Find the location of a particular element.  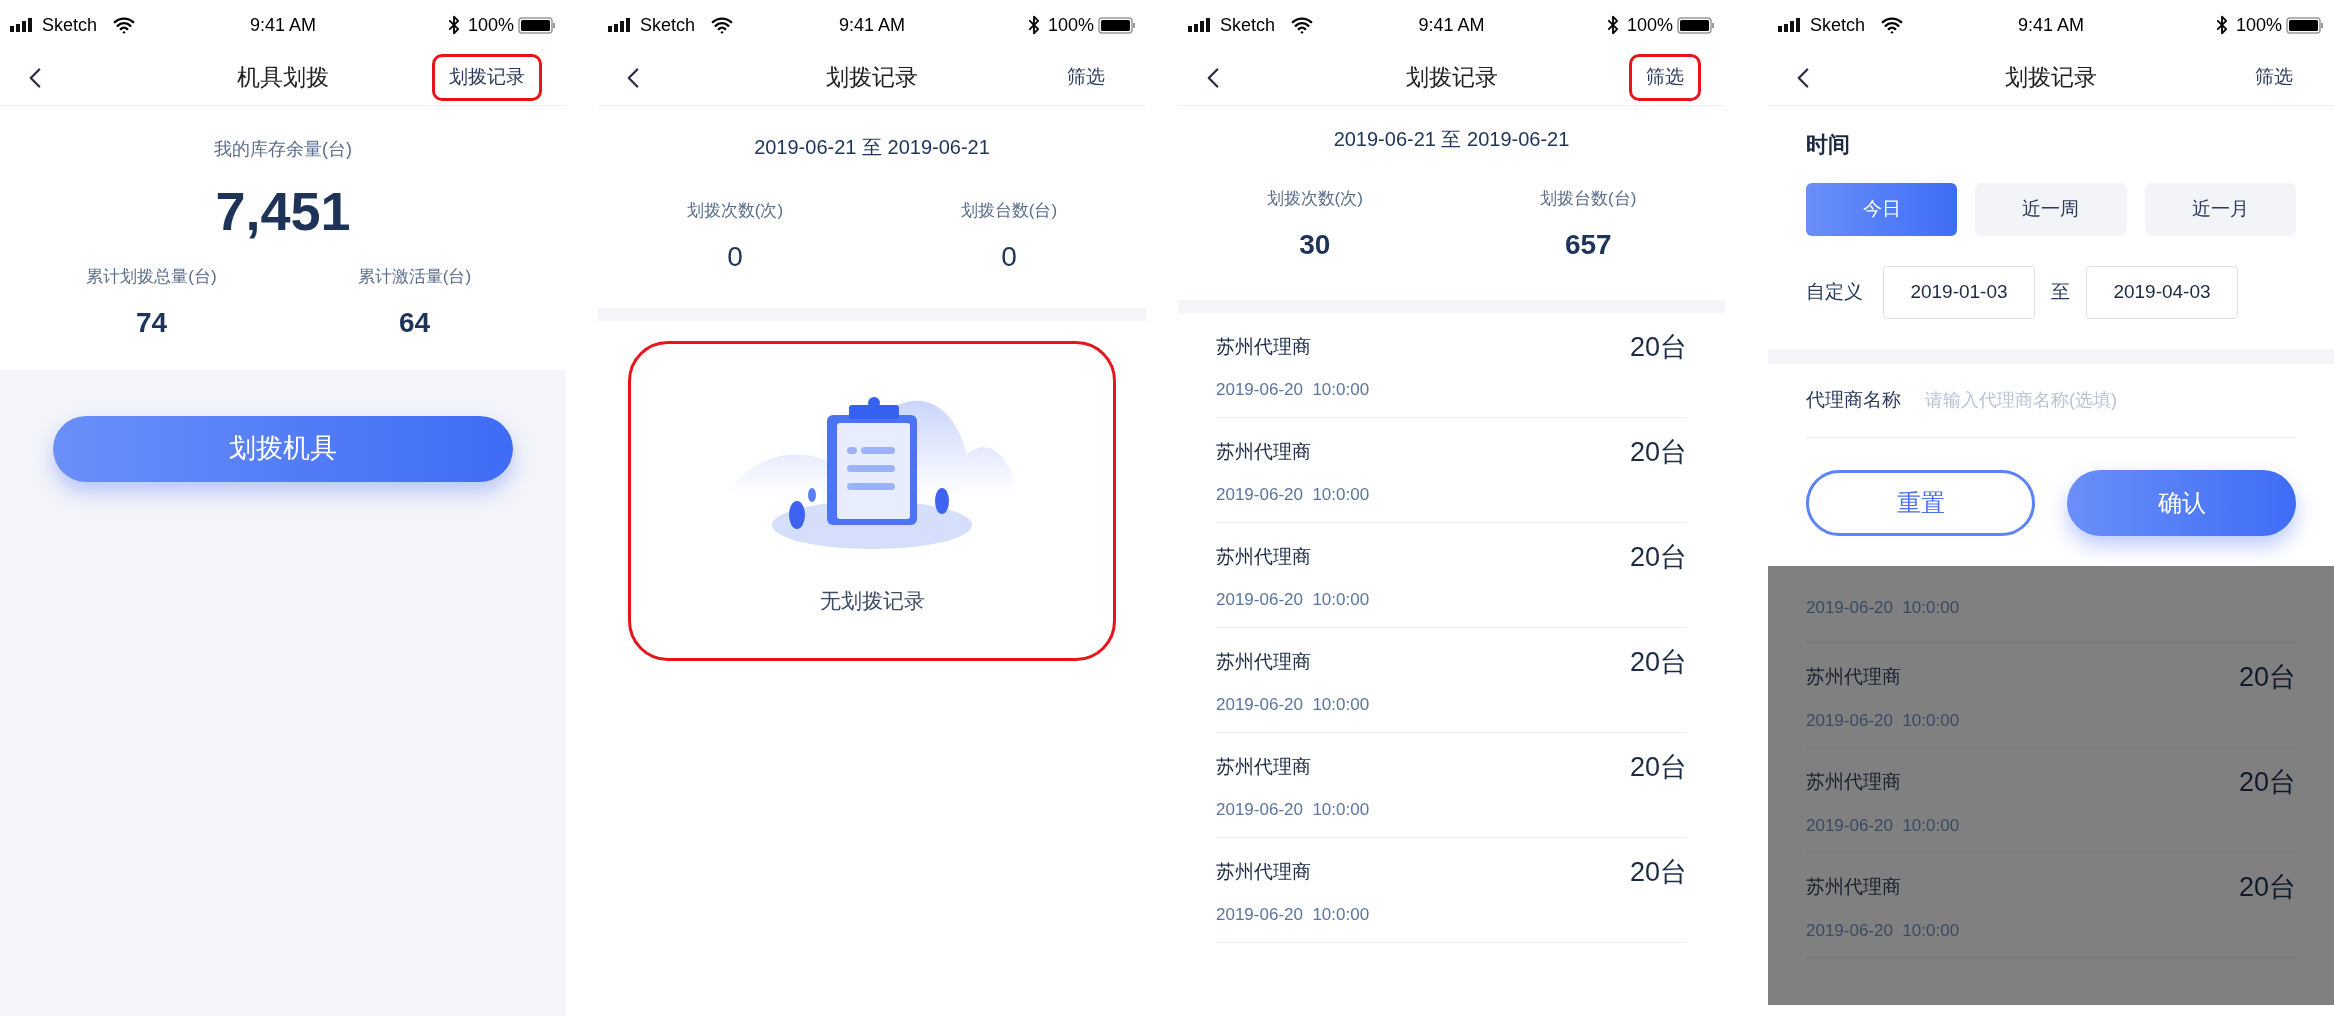

end-date-field: 2019-04-03 is located at coordinates (2162, 292).